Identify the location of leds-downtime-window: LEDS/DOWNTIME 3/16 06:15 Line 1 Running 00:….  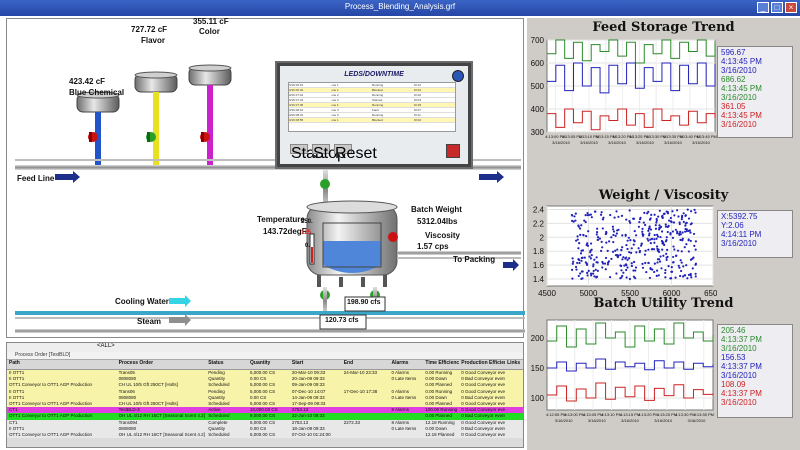
(374, 115).